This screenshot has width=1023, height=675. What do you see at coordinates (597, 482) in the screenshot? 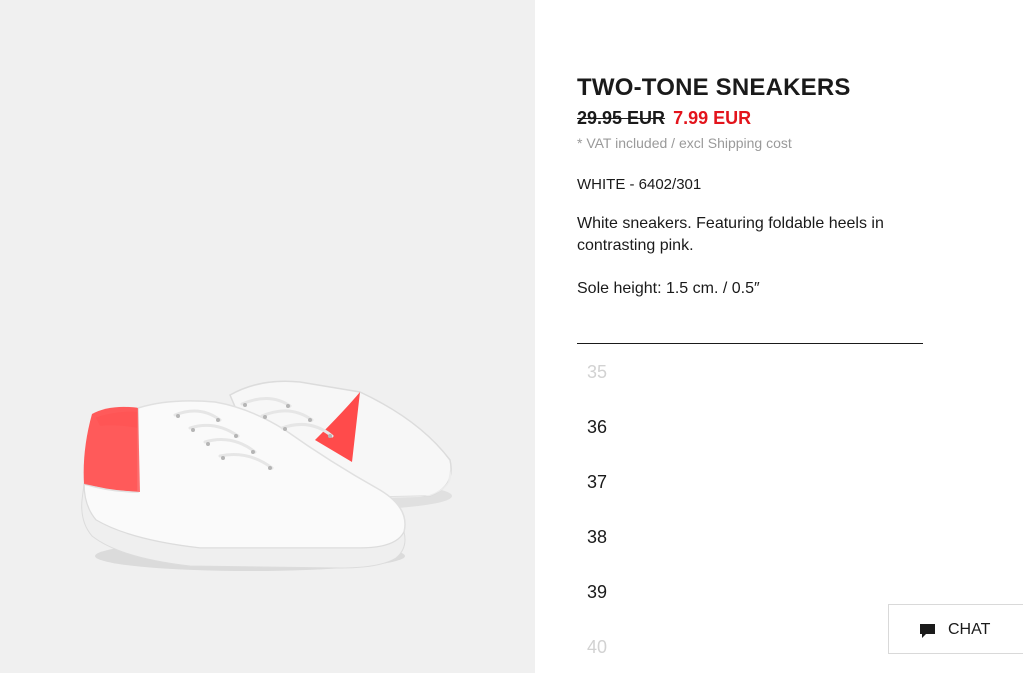
I see `size-option: 37` at bounding box center [597, 482].